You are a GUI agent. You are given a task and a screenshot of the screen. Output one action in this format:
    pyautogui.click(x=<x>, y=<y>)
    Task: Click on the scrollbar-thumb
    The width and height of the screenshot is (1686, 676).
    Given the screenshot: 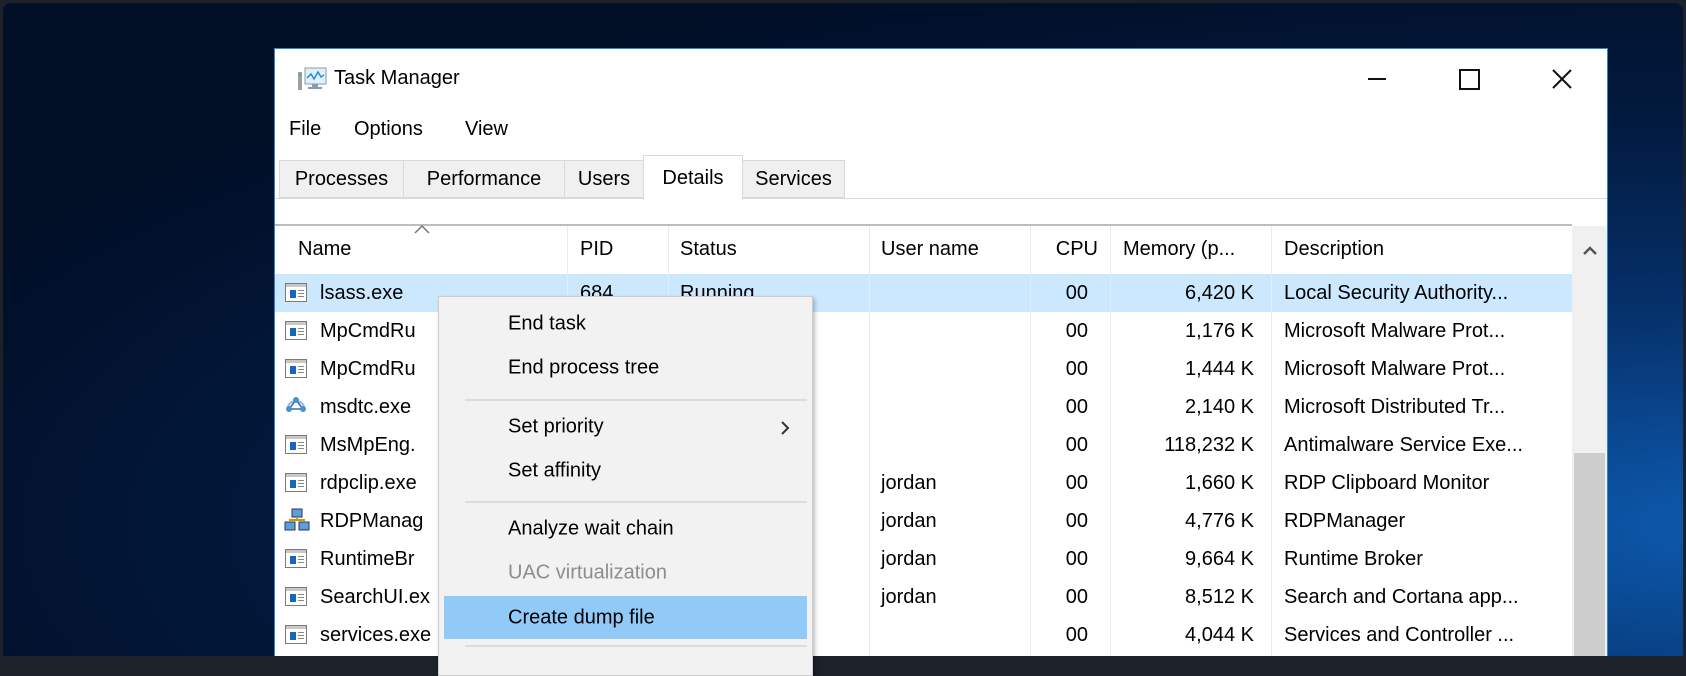 What is the action you would take?
    pyautogui.click(x=1589, y=554)
    